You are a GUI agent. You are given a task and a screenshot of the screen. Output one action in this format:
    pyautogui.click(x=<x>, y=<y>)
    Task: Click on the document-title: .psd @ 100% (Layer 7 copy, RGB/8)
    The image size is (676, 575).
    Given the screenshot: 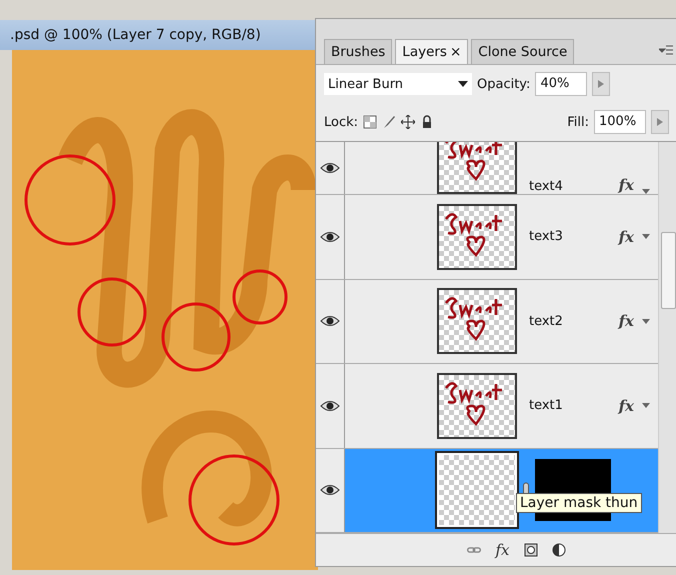 What is the action you would take?
    pyautogui.click(x=159, y=35)
    